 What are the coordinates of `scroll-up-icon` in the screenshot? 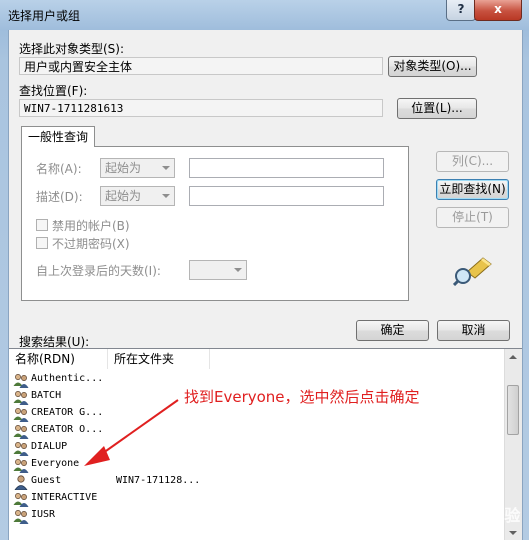 It's located at (513, 357).